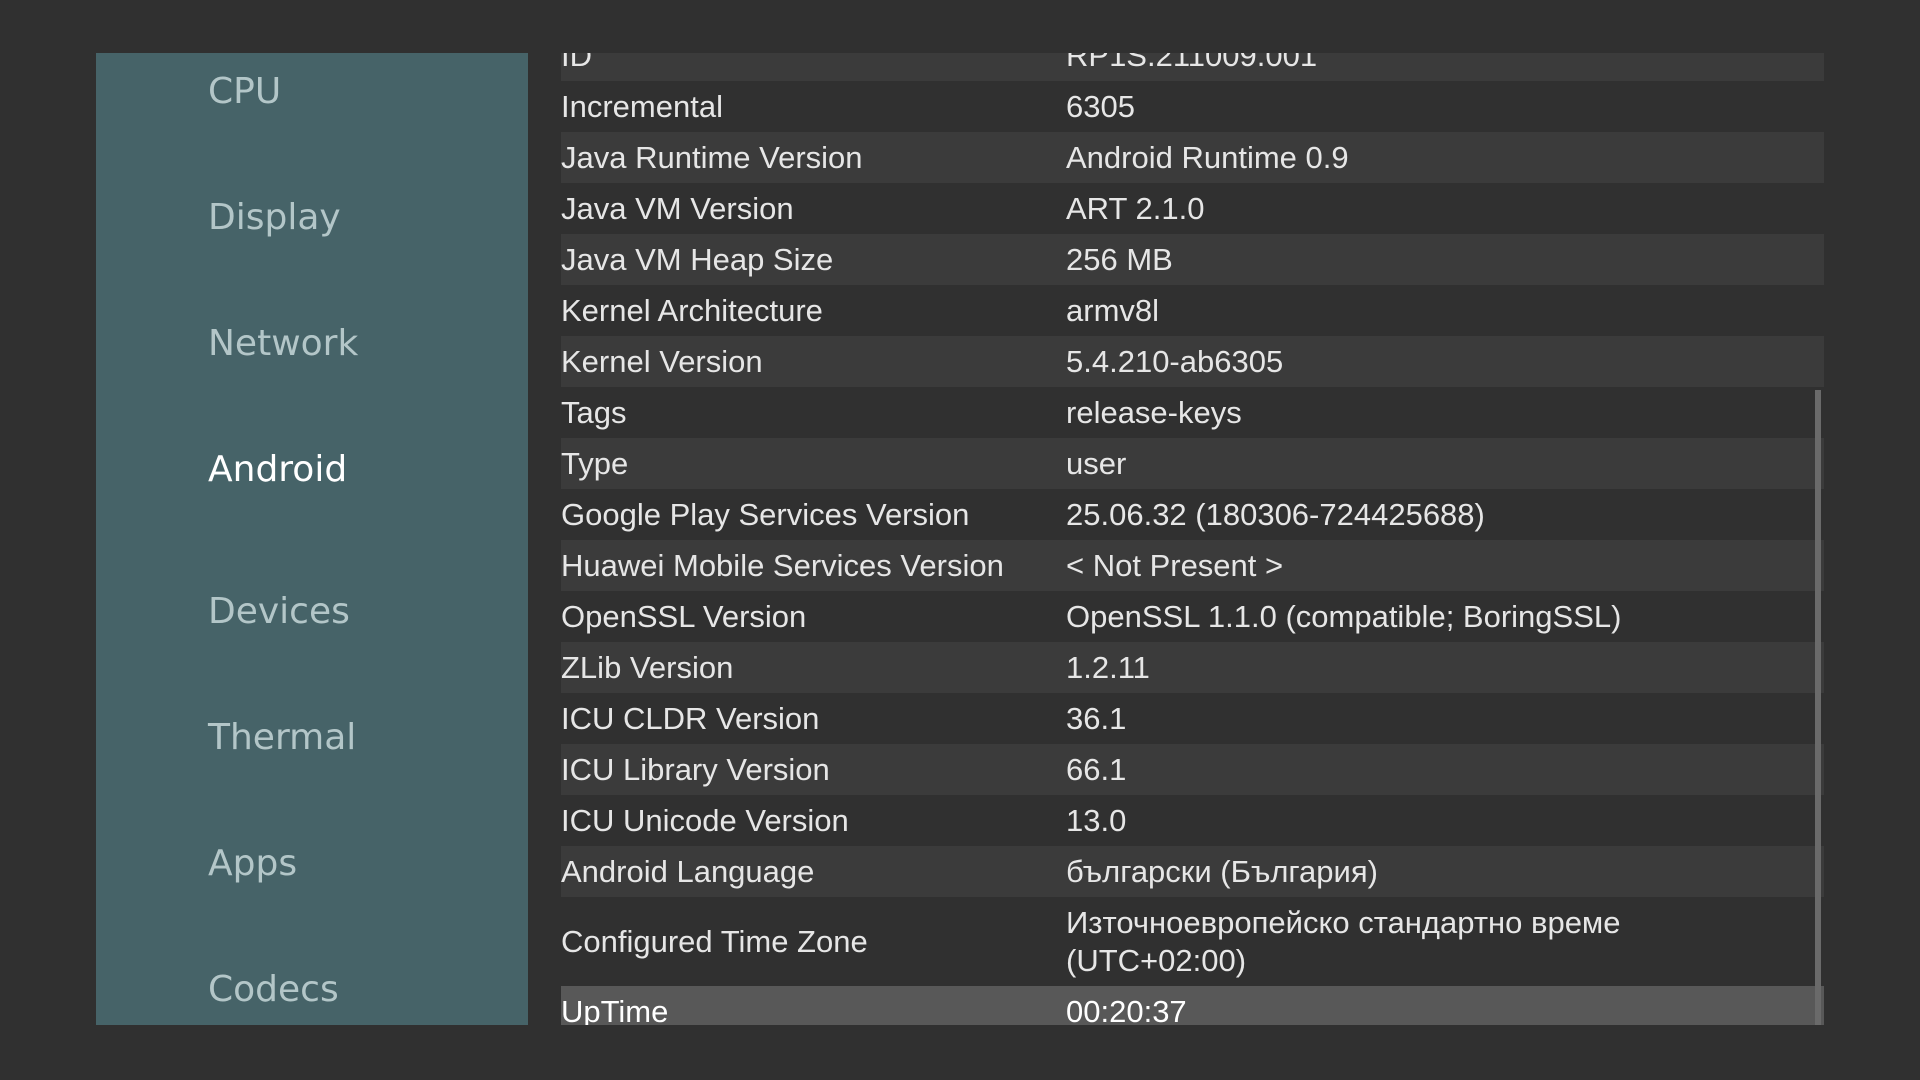 The image size is (1920, 1080). Describe the element at coordinates (647, 667) in the screenshot. I see `row-key: ZLib Version` at that location.